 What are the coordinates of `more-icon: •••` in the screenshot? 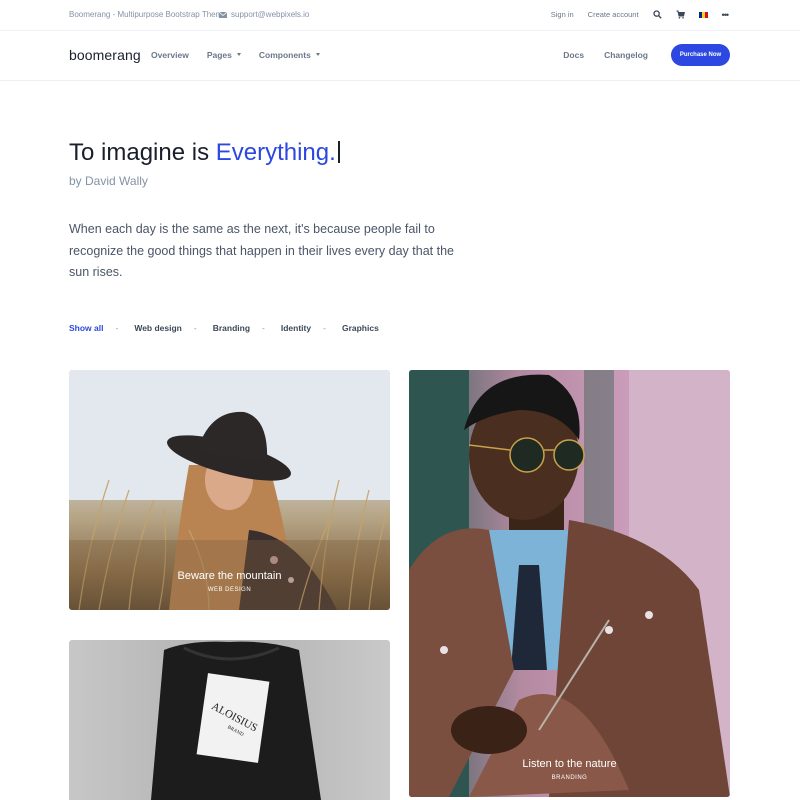 It's located at (726, 14).